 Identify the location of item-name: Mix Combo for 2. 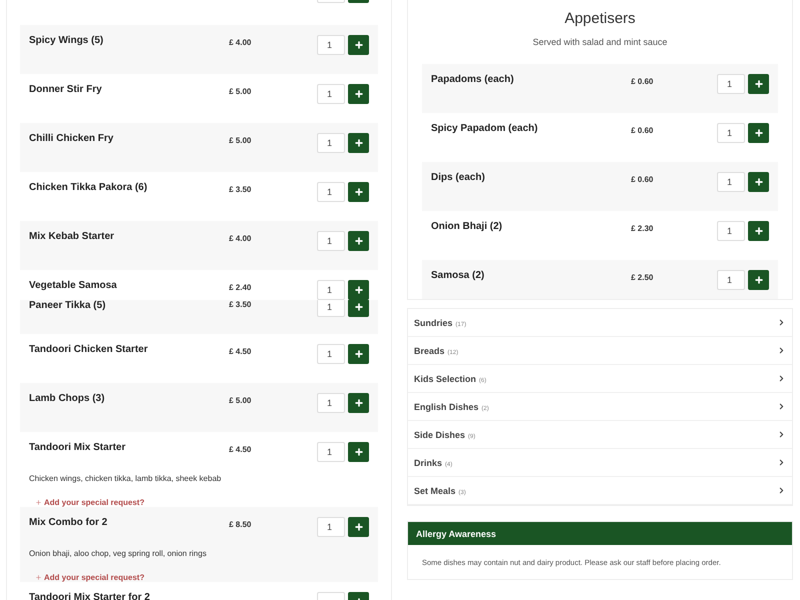
(68, 523).